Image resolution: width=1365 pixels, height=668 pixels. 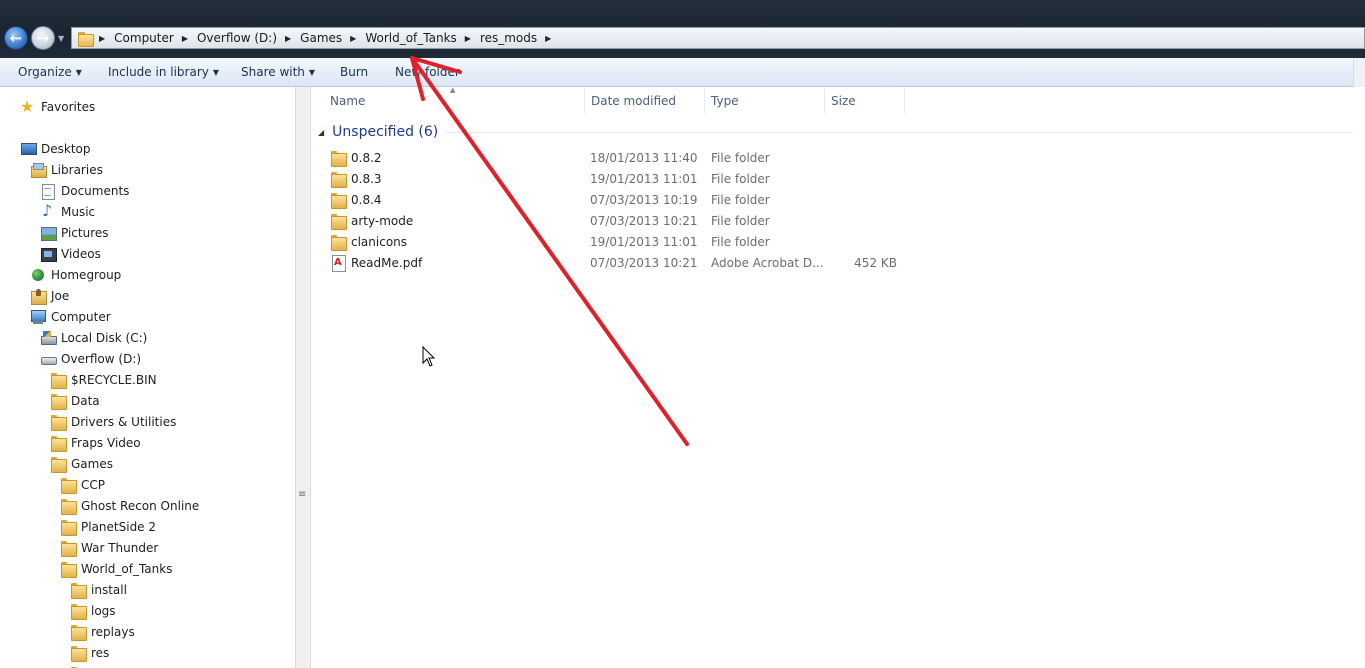 What do you see at coordinates (124, 422) in the screenshot?
I see `nav-label: Drivers & Utilities` at bounding box center [124, 422].